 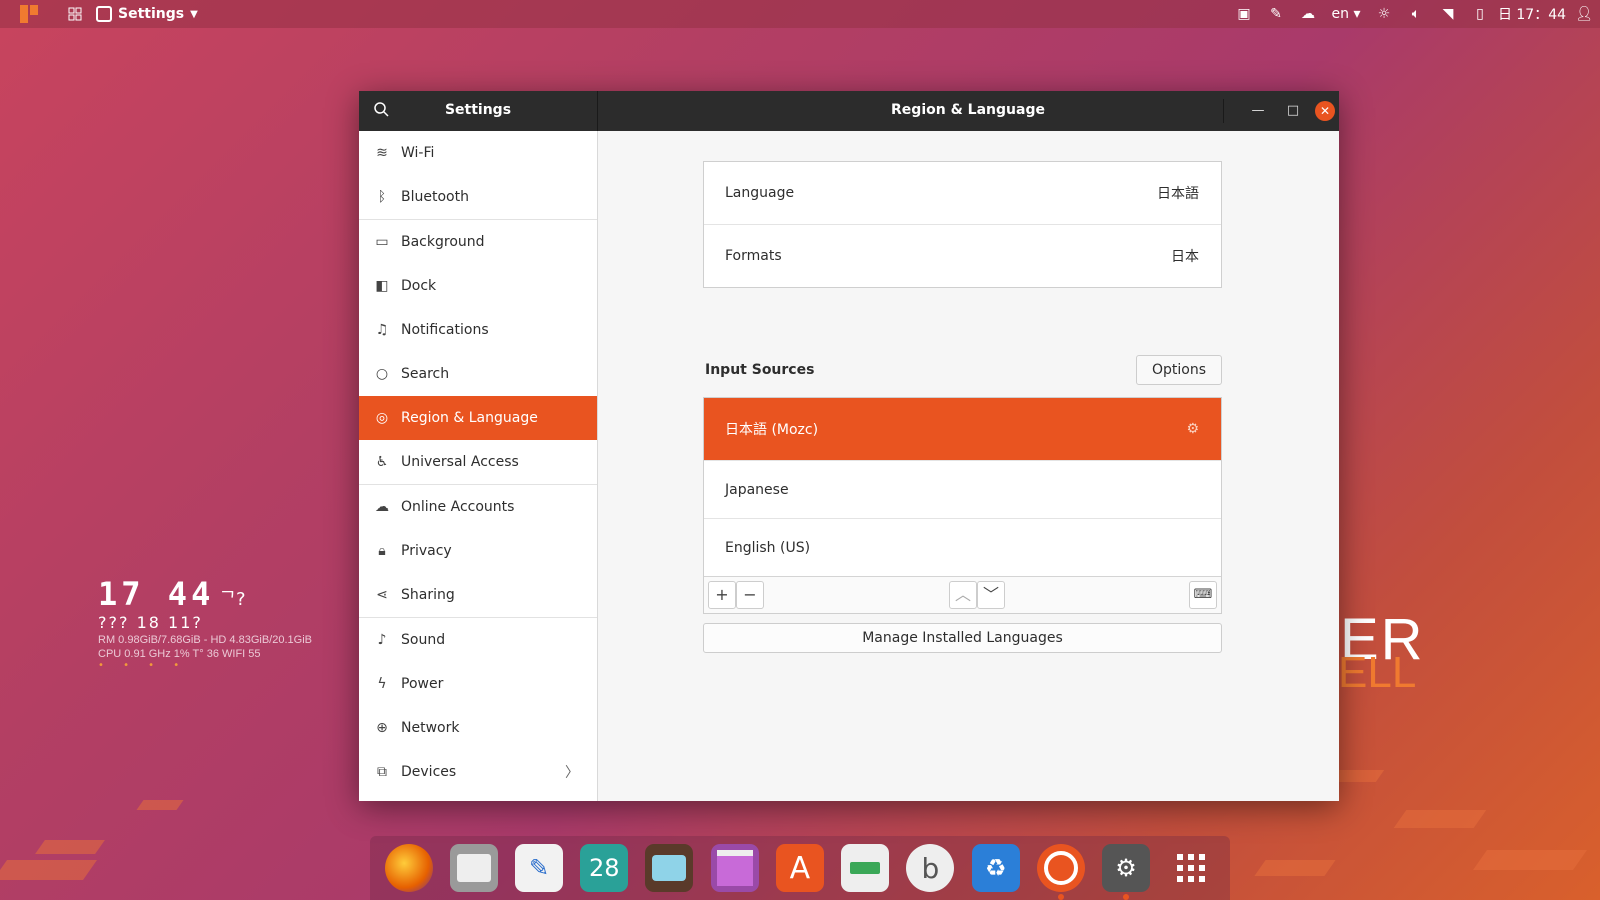 I want to click on language-value: 日本語, so click(x=1178, y=194).